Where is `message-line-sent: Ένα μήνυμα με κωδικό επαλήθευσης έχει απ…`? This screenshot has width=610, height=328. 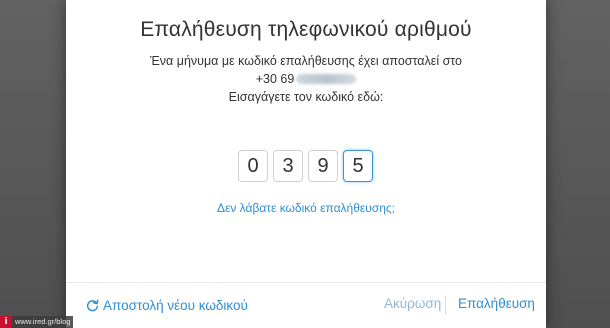
message-line-sent: Ένα μήνυμα με κωδικό επαλήθευσης έχει απ… is located at coordinates (305, 61).